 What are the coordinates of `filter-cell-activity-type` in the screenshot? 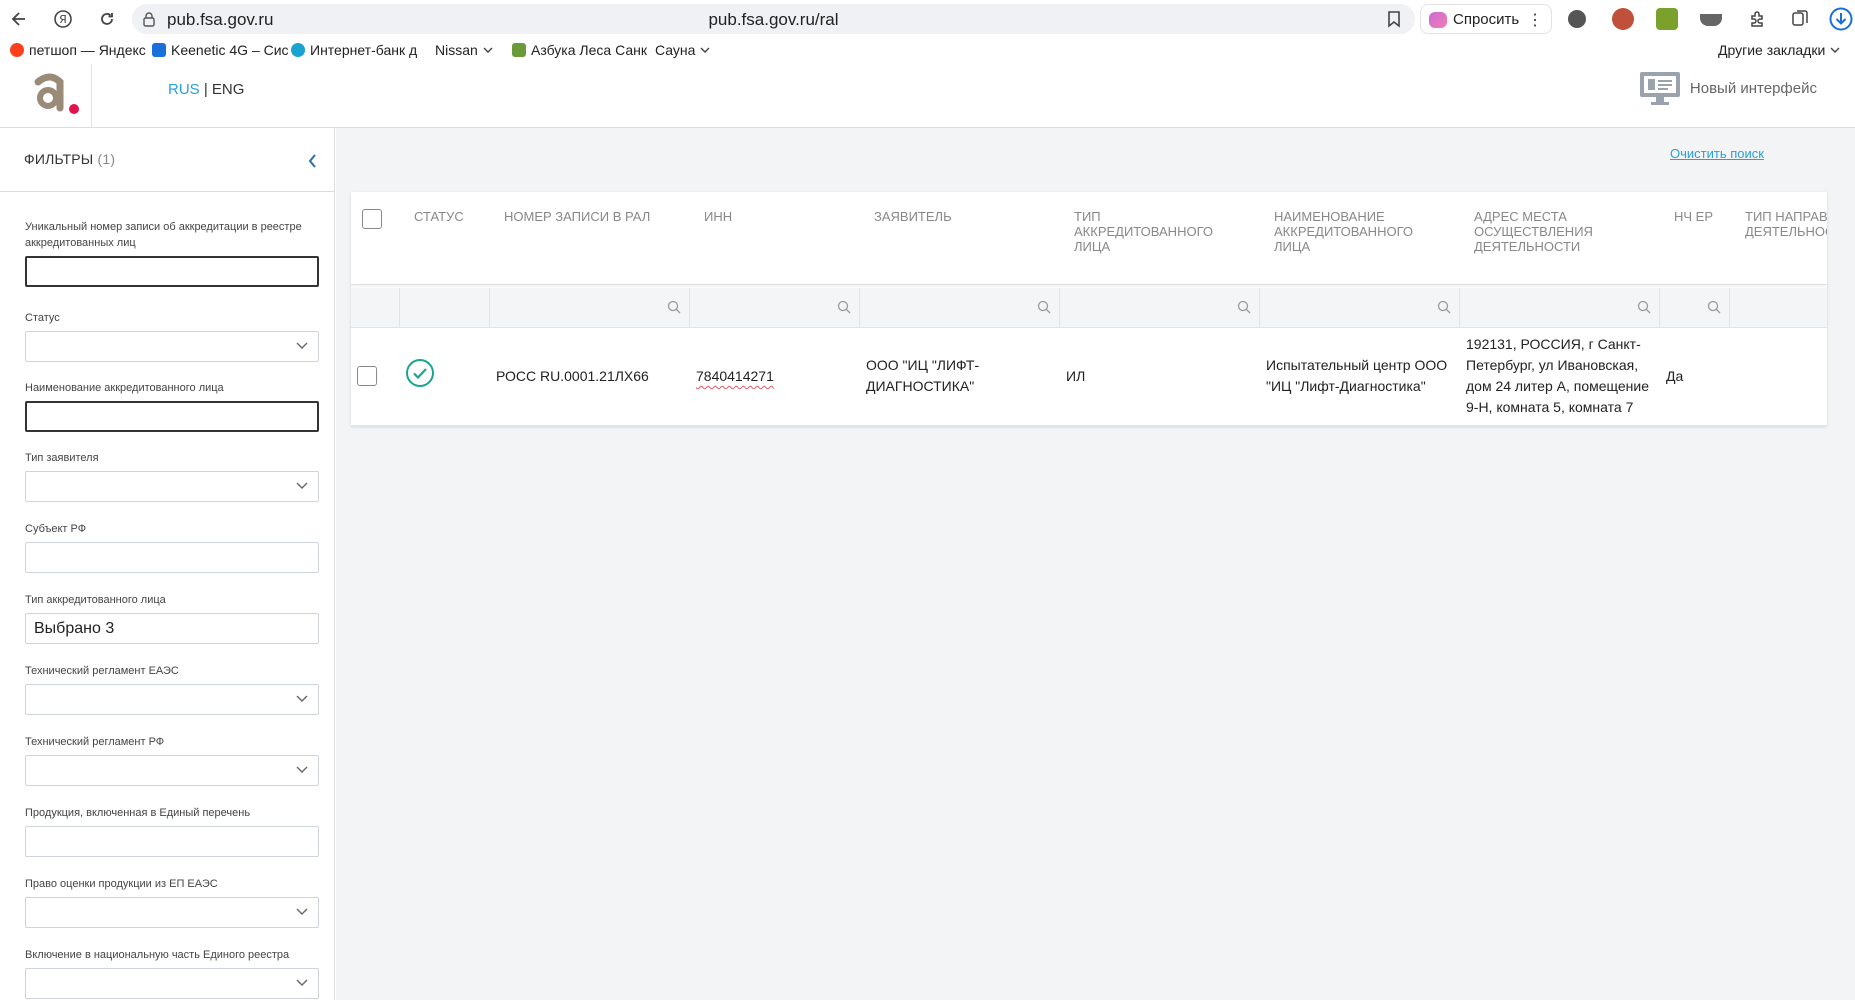 It's located at (1778, 308).